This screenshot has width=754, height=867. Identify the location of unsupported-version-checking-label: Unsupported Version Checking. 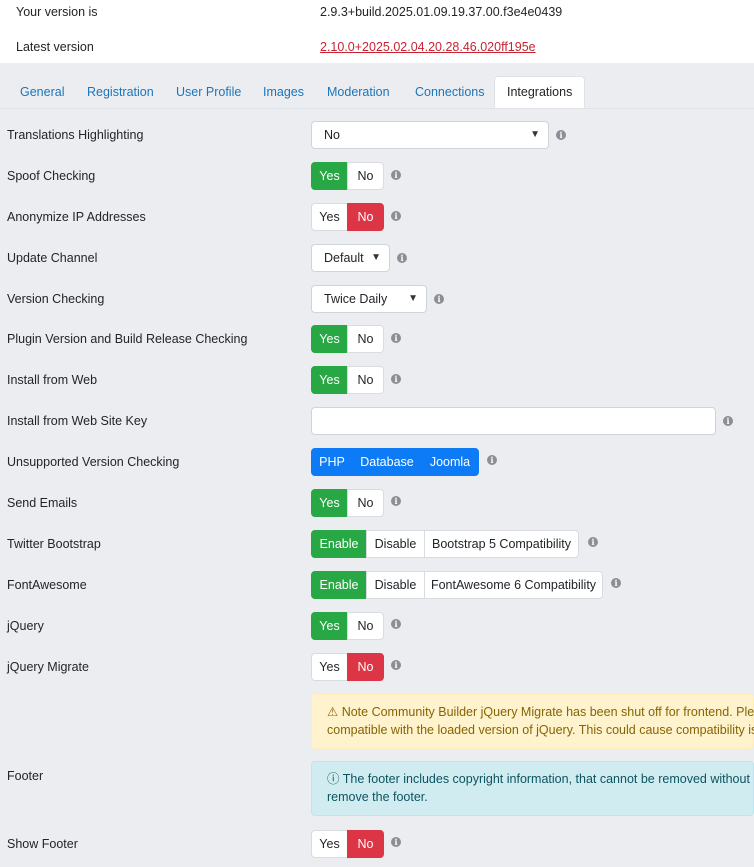
(93, 462).